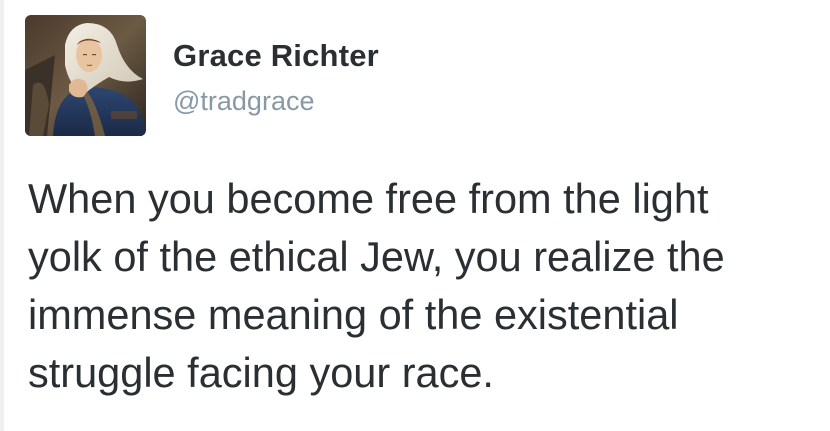 This screenshot has width=830, height=431. Describe the element at coordinates (261, 372) in the screenshot. I see `tweet-text-line: struggle facing your race.` at that location.